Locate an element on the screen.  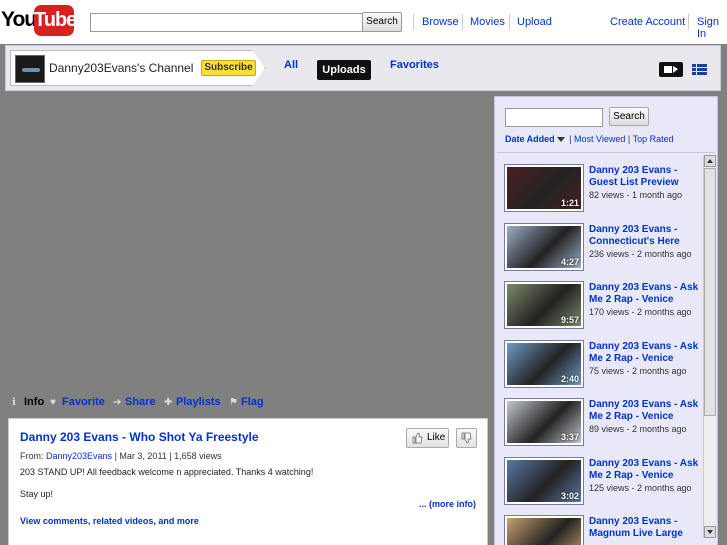
sort-date-added: Date Added is located at coordinates (530, 139).